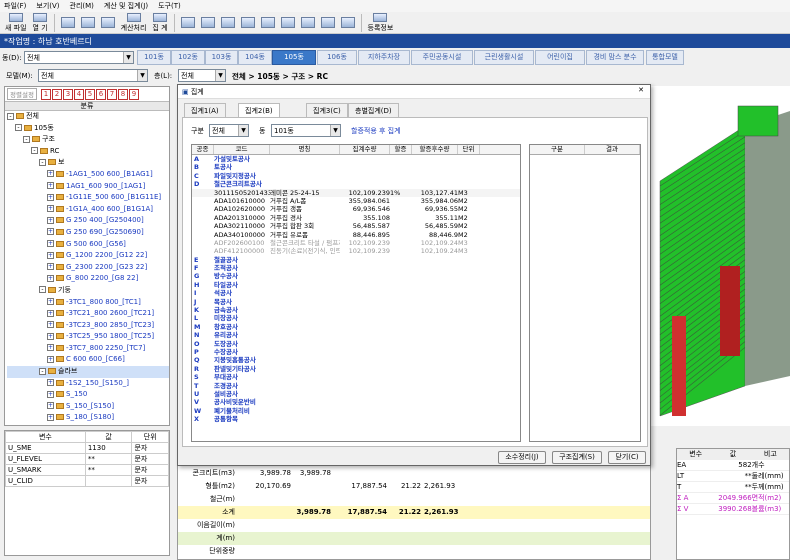 This screenshot has width=790, height=560. Describe the element at coordinates (356, 159) in the screenshot. I see `grid-row: A 가설및토공사` at that location.